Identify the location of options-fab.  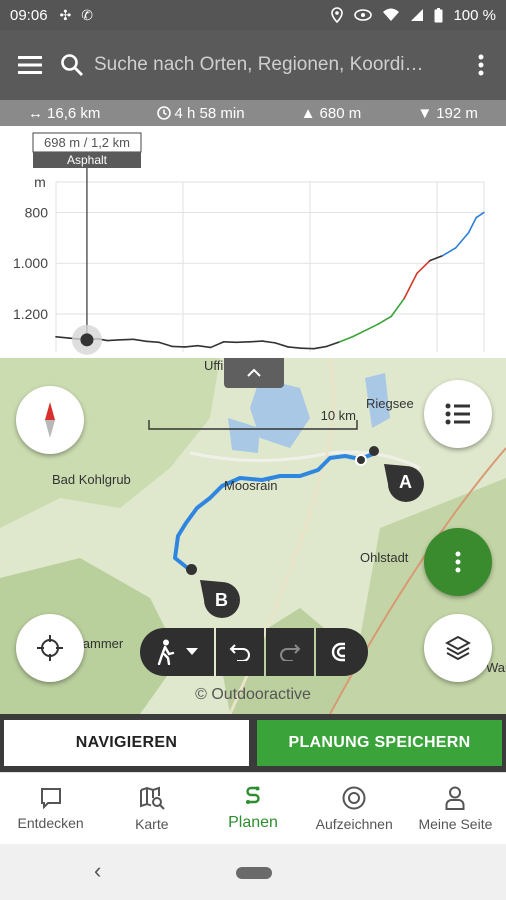
(458, 562).